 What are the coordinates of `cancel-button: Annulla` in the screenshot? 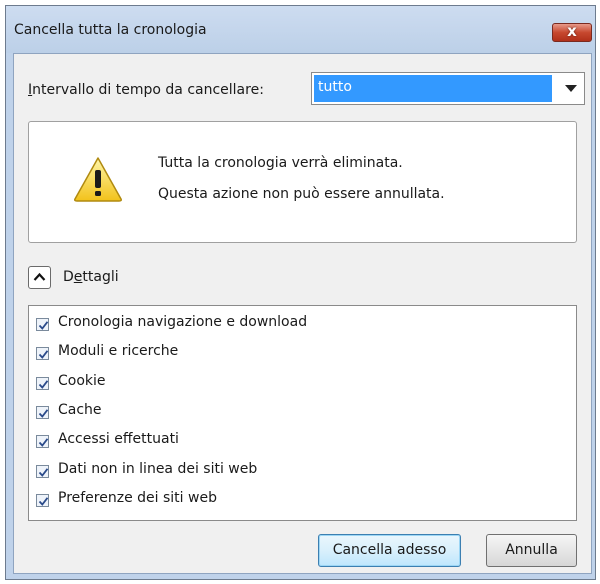 It's located at (531, 550).